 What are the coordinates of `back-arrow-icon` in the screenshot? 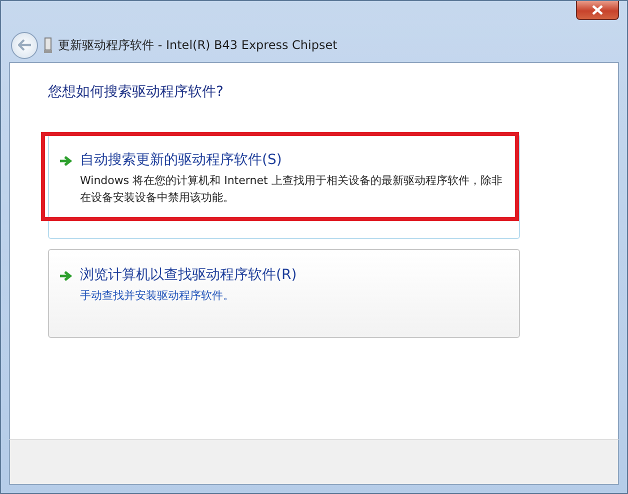 It's located at (25, 45).